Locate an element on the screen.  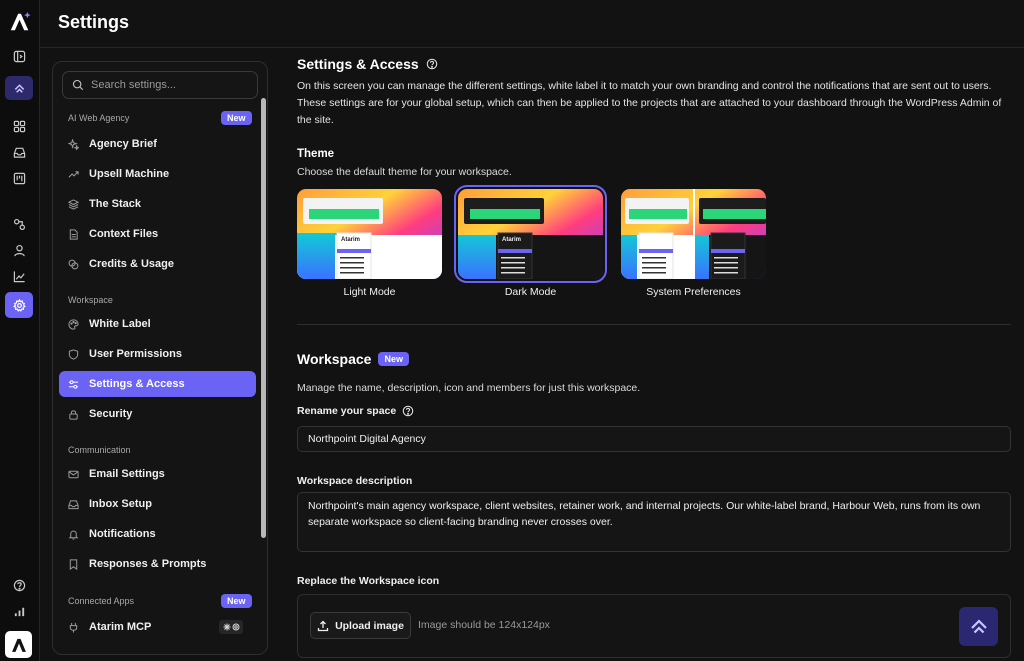
rename-space-label: Rename your space is located at coordinates (355, 411).